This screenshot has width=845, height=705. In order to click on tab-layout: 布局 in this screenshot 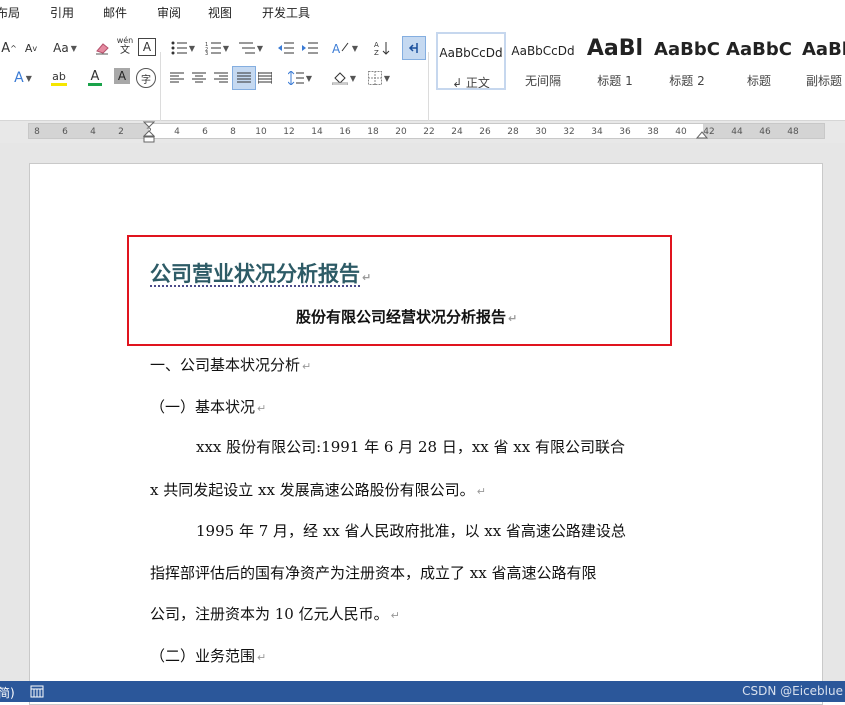, I will do `click(10, 12)`.